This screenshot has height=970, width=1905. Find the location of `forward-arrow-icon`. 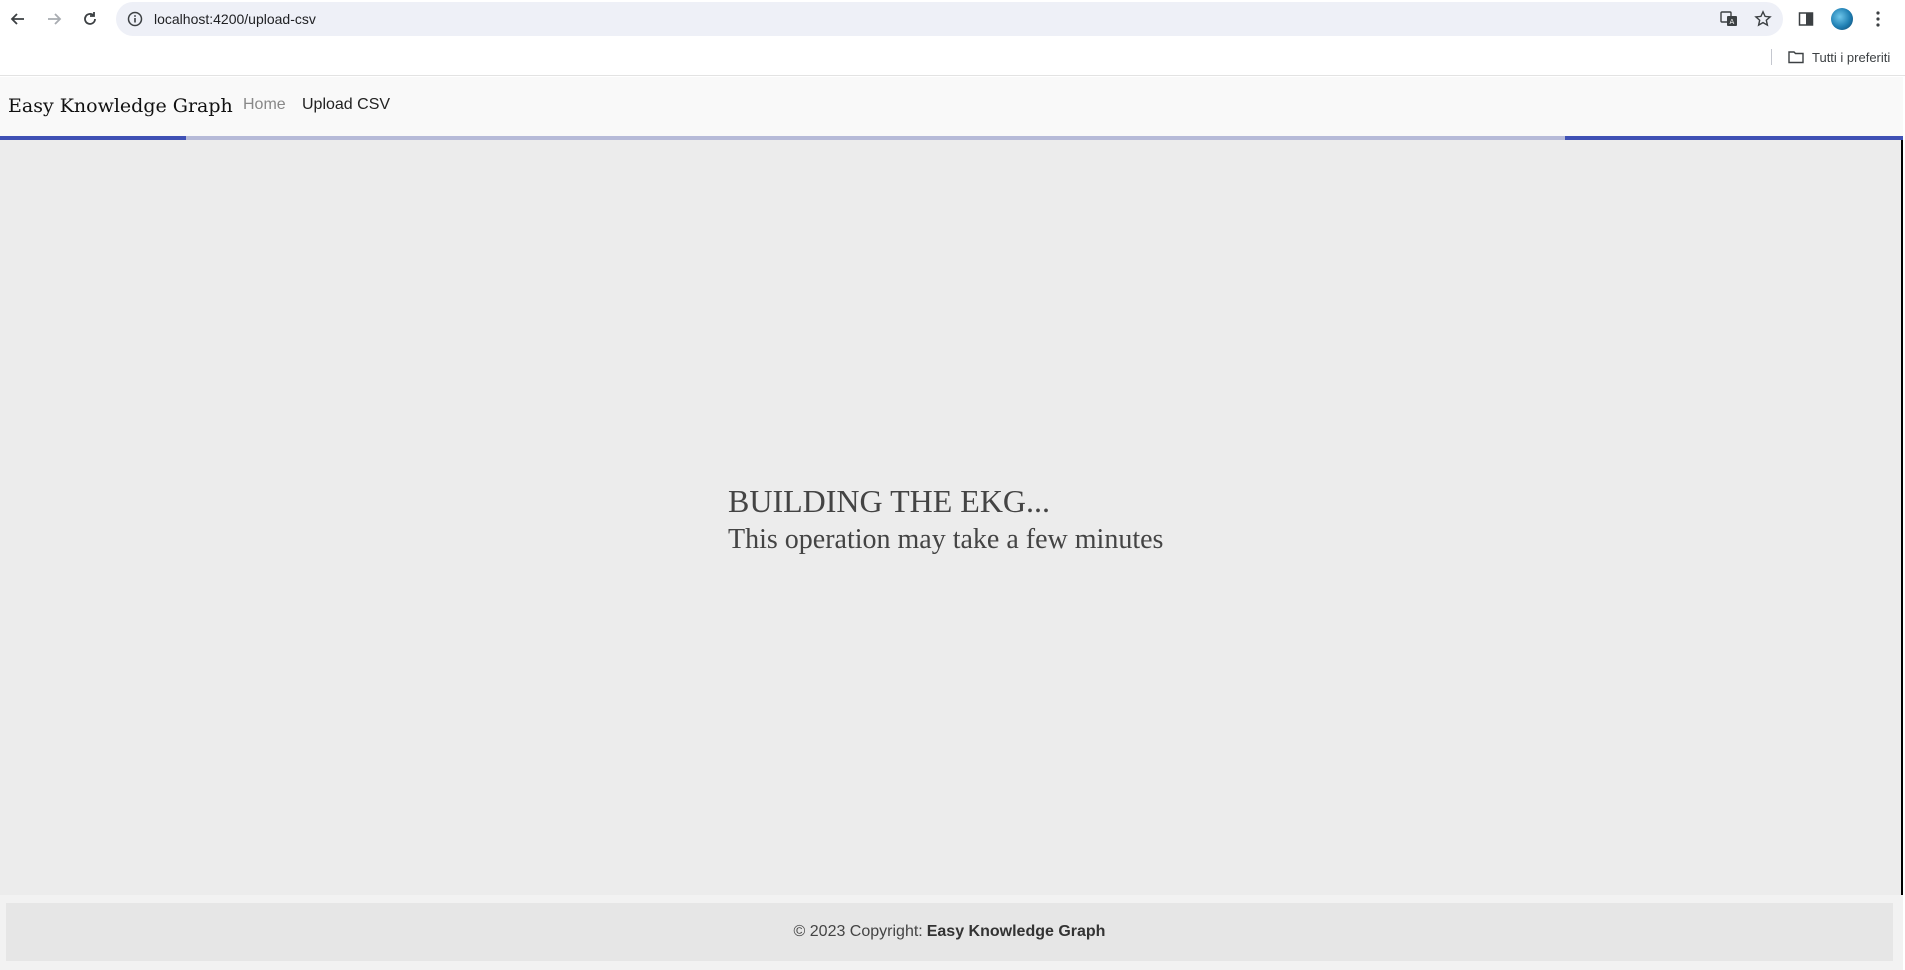

forward-arrow-icon is located at coordinates (55, 19).